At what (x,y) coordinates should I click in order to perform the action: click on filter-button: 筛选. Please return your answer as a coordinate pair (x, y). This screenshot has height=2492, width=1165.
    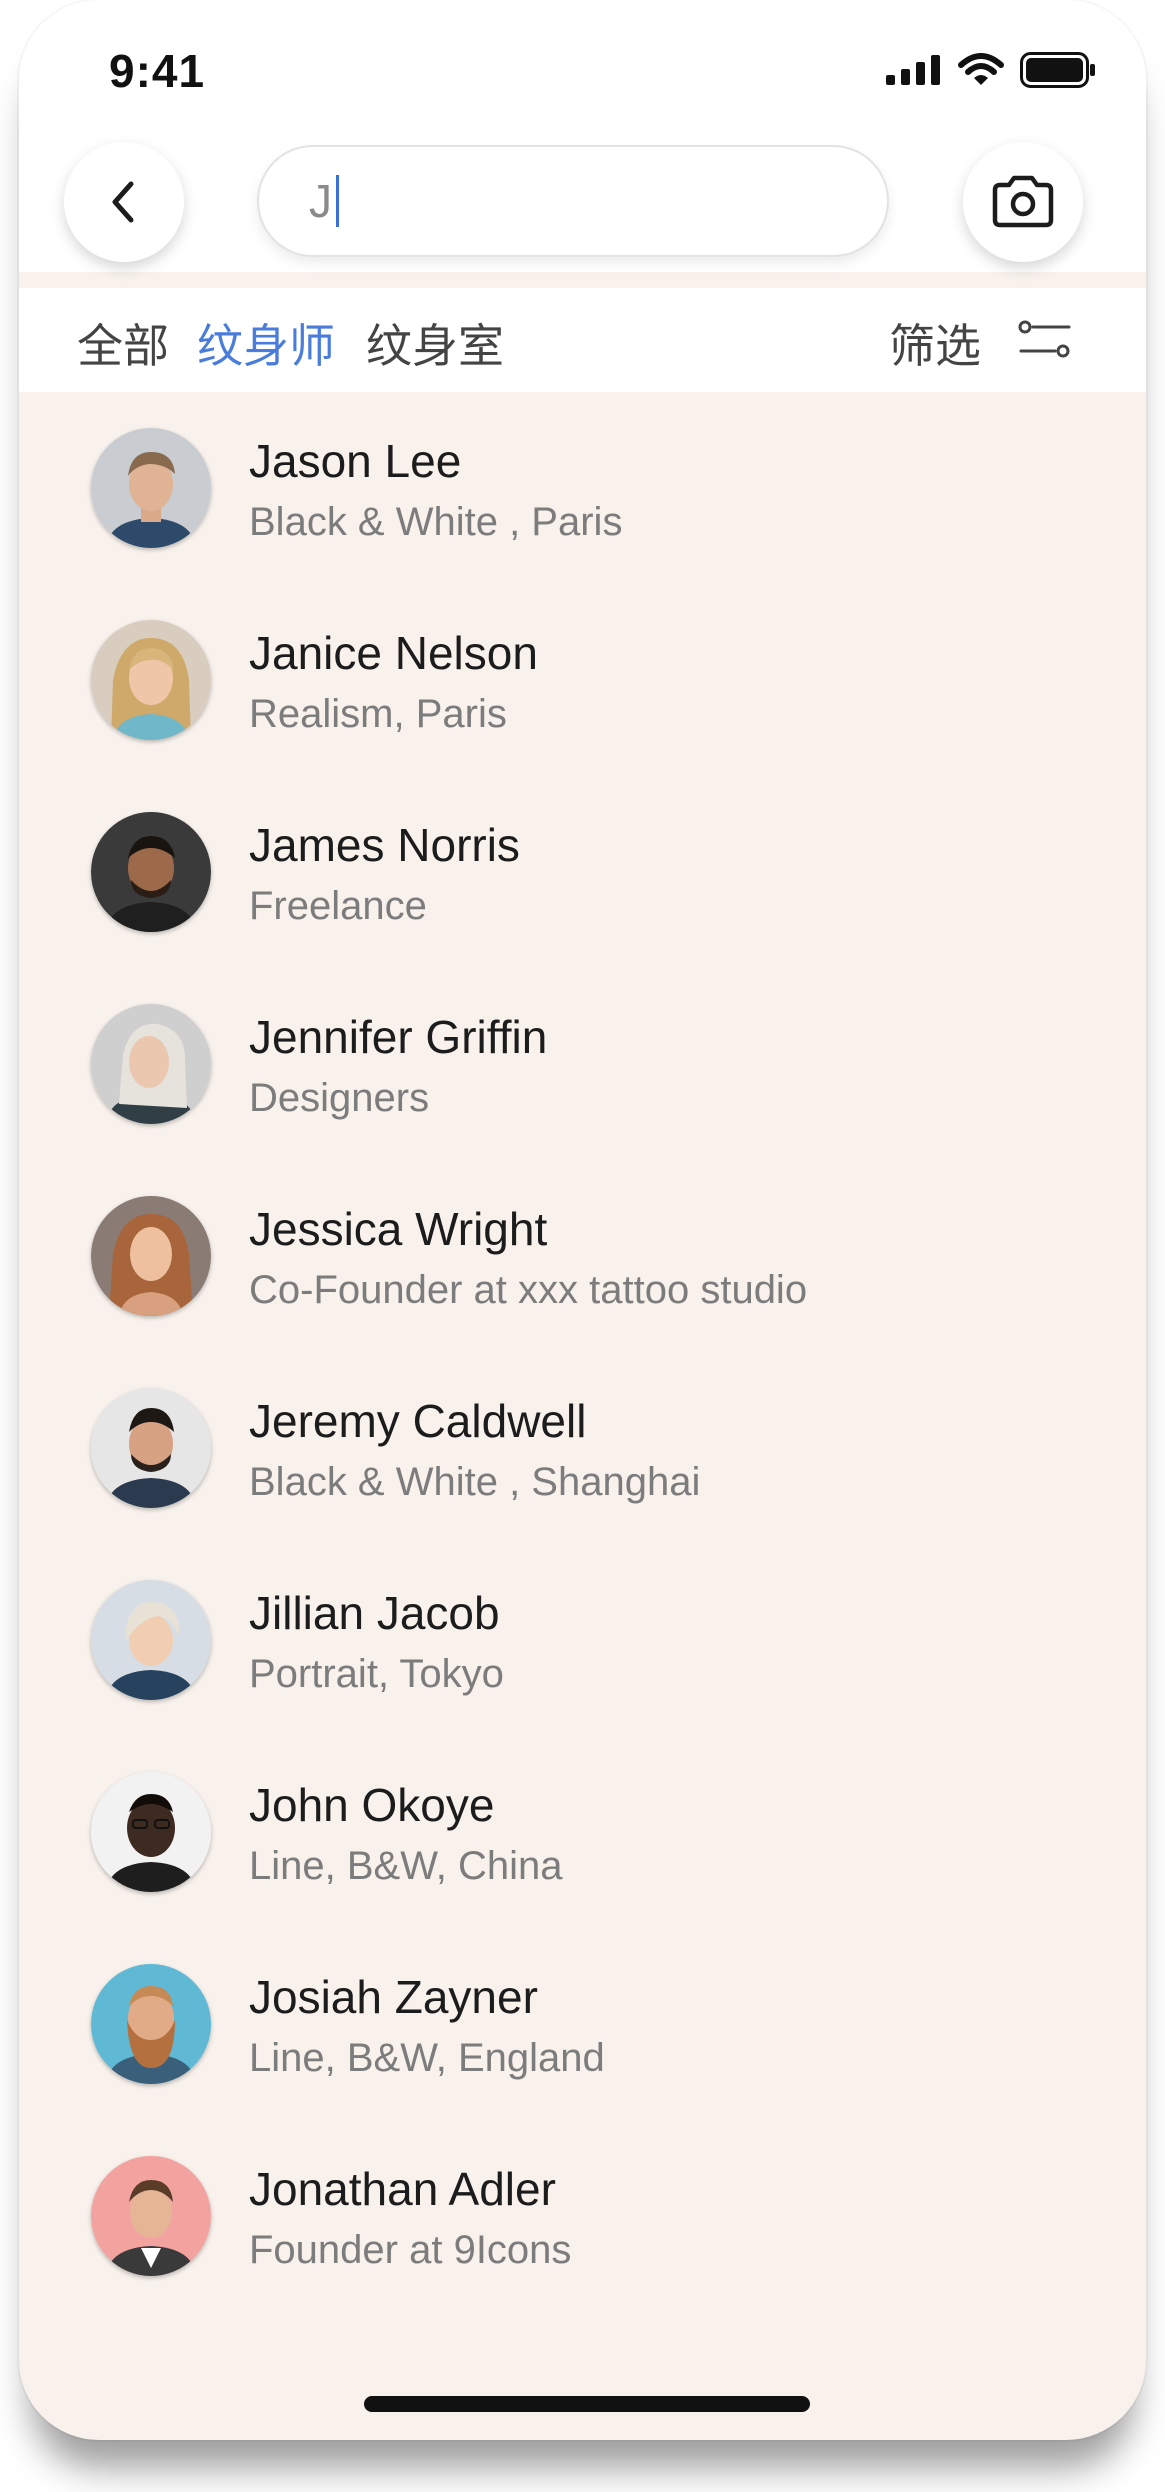
    Looking at the image, I should click on (935, 343).